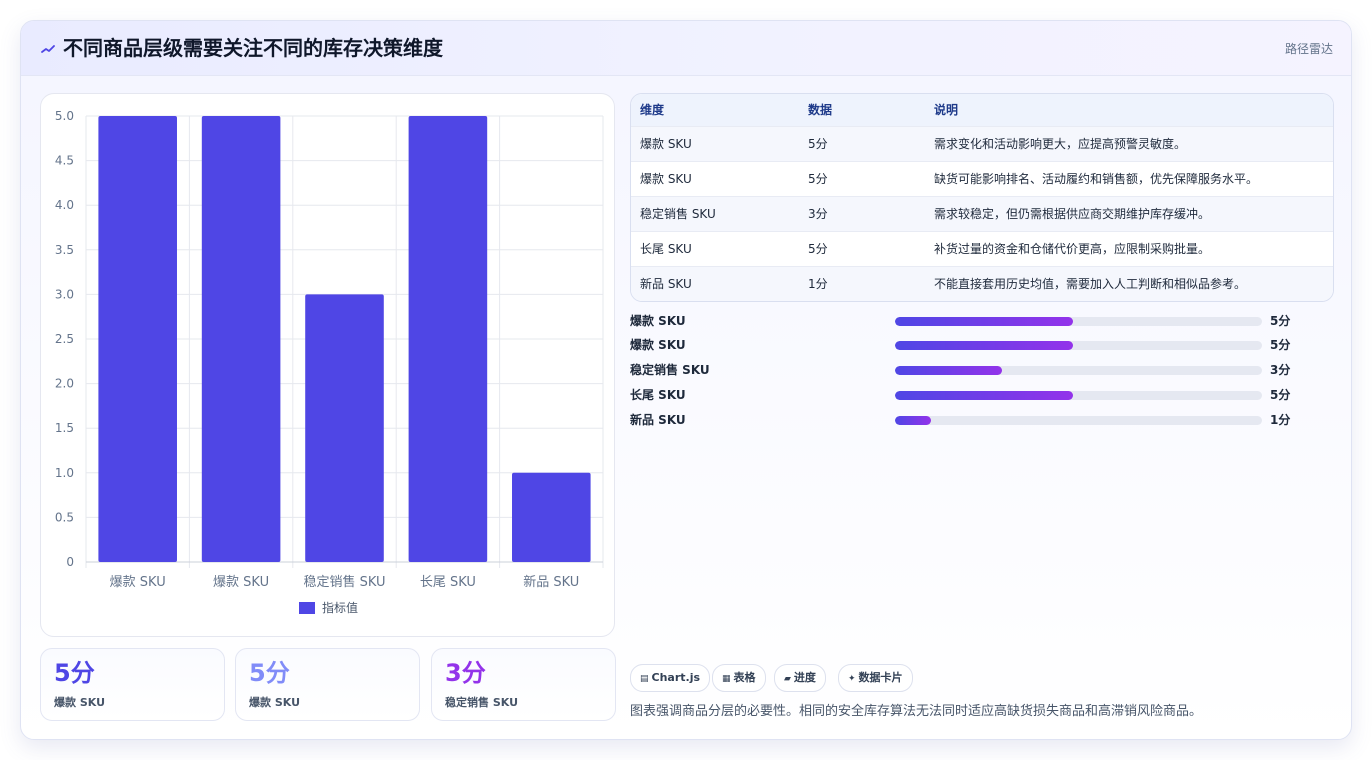  I want to click on table-row: 长尾 SKU 5分 补货过量的资金和仓储代价更高，应限制采购批量。, so click(982, 248).